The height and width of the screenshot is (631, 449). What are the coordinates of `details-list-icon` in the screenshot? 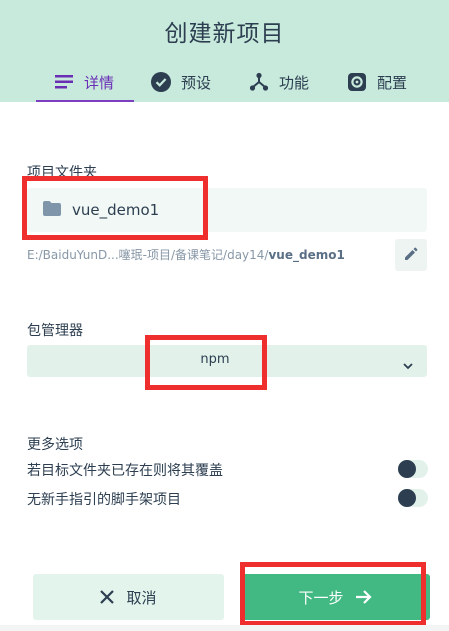 It's located at (64, 82).